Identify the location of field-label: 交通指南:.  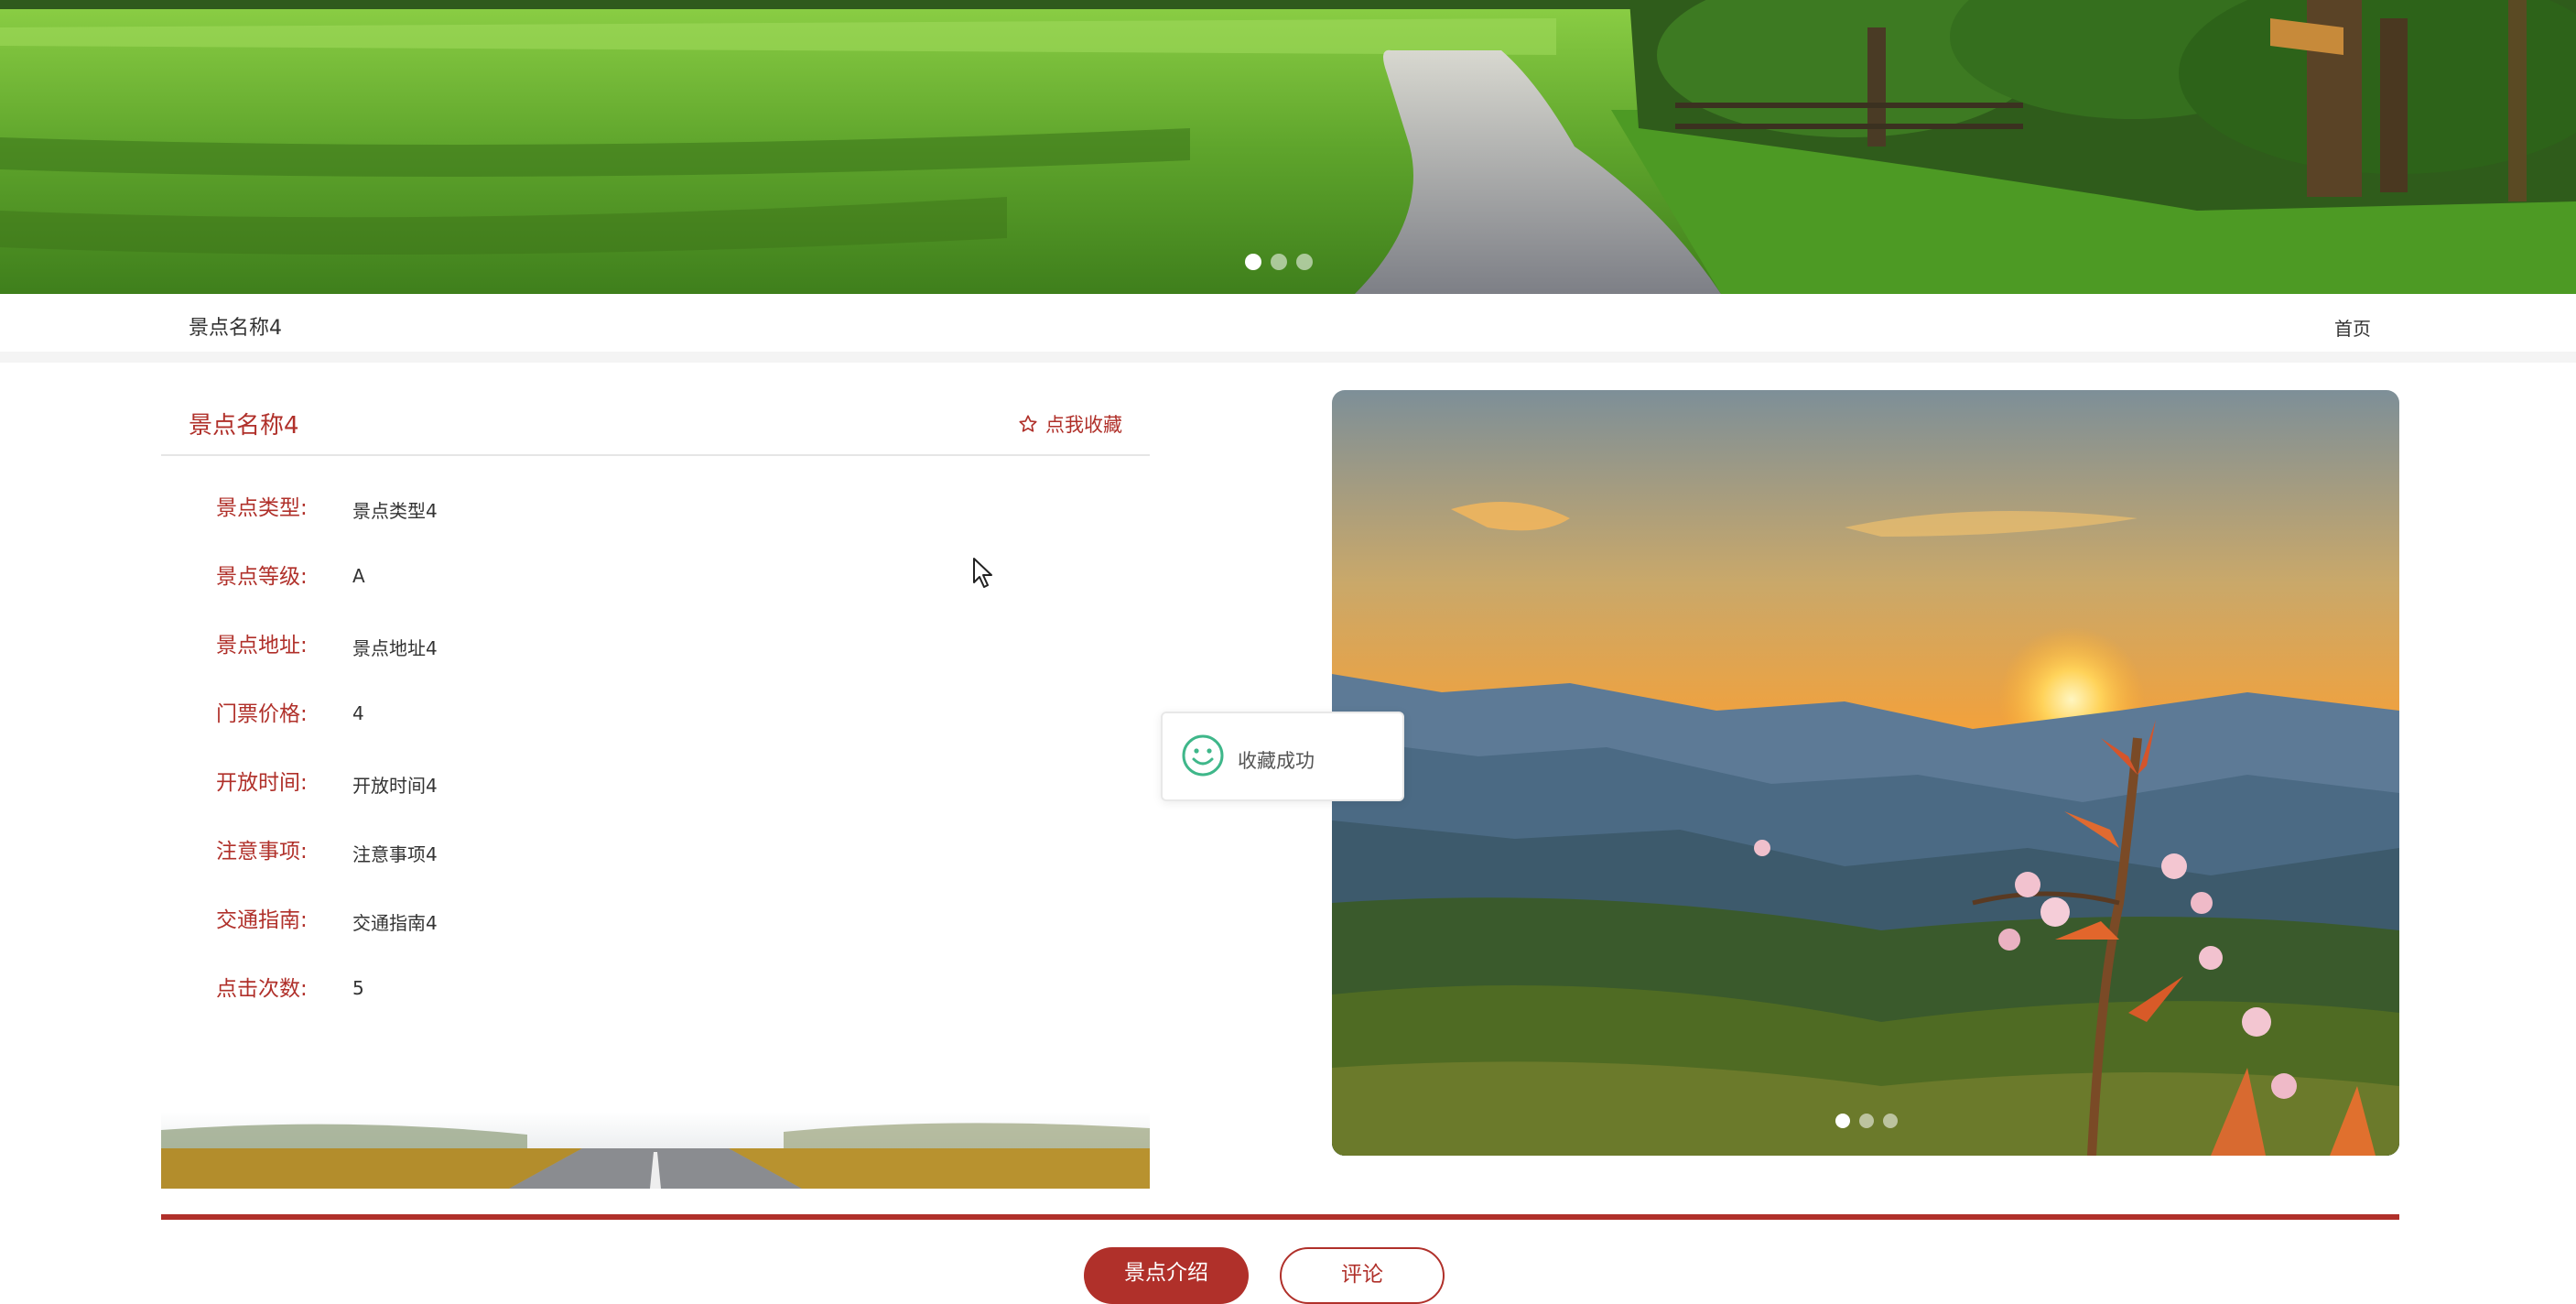
(262, 920).